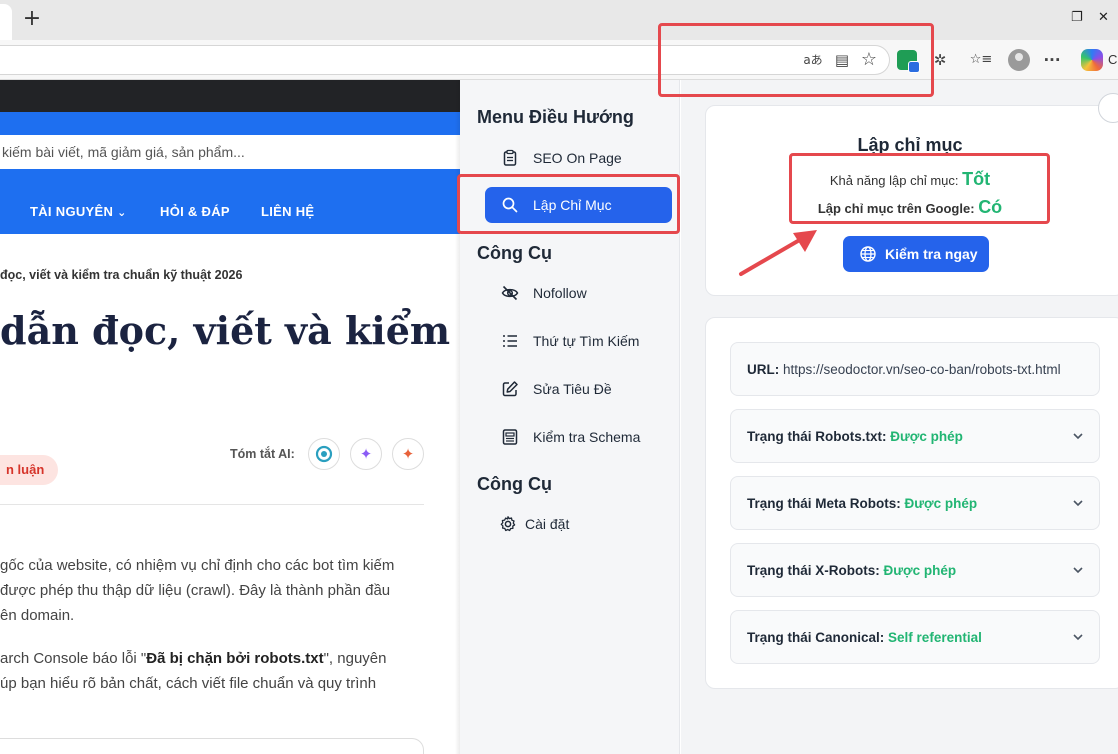 This screenshot has width=1118, height=754. What do you see at coordinates (262, 454) in the screenshot?
I see `ai-summary-label: Tóm tắt AI:` at bounding box center [262, 454].